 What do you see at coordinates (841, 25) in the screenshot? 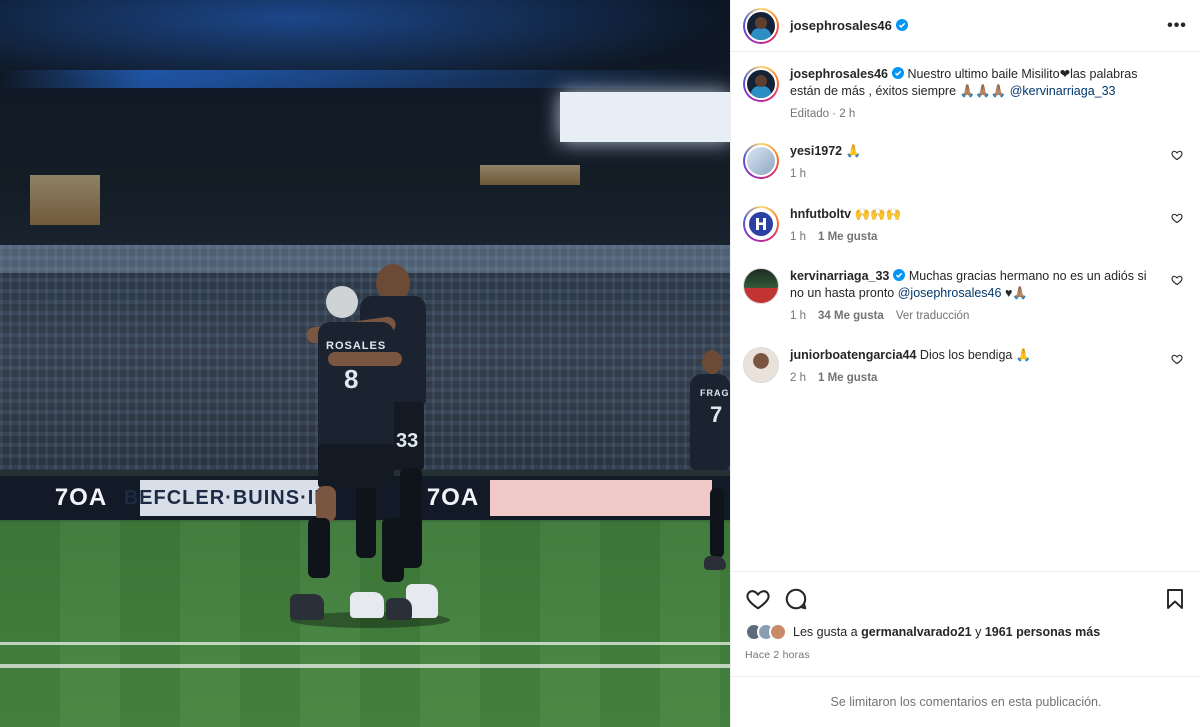
I see `author-username-text: josephrosales46` at bounding box center [841, 25].